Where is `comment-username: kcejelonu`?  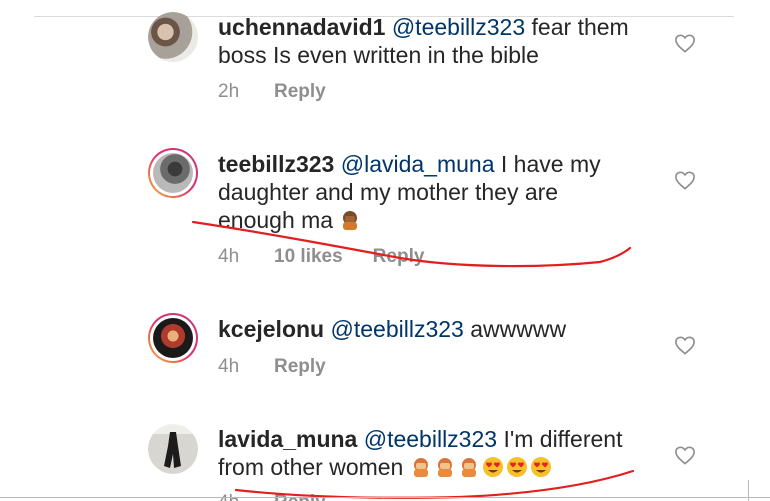 comment-username: kcejelonu is located at coordinates (271, 329).